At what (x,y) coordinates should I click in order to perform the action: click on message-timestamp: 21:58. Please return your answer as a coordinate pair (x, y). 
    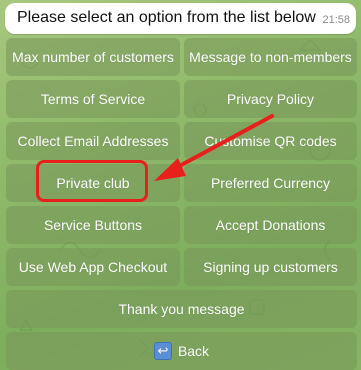
    Looking at the image, I should click on (336, 20).